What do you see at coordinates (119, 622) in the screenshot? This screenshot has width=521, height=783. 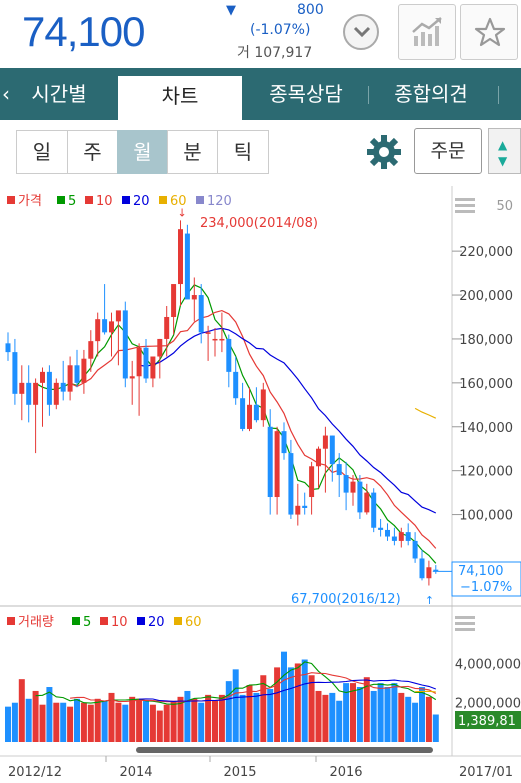 I see `legend-vol-ma10: 10` at bounding box center [119, 622].